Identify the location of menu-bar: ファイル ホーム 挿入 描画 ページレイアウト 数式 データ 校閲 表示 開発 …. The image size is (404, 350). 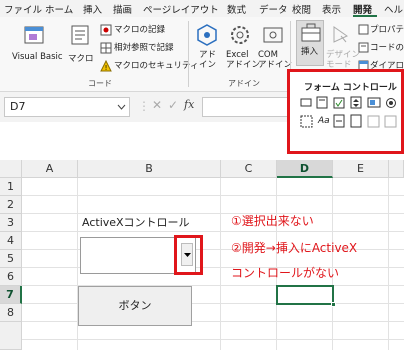
(202, 8).